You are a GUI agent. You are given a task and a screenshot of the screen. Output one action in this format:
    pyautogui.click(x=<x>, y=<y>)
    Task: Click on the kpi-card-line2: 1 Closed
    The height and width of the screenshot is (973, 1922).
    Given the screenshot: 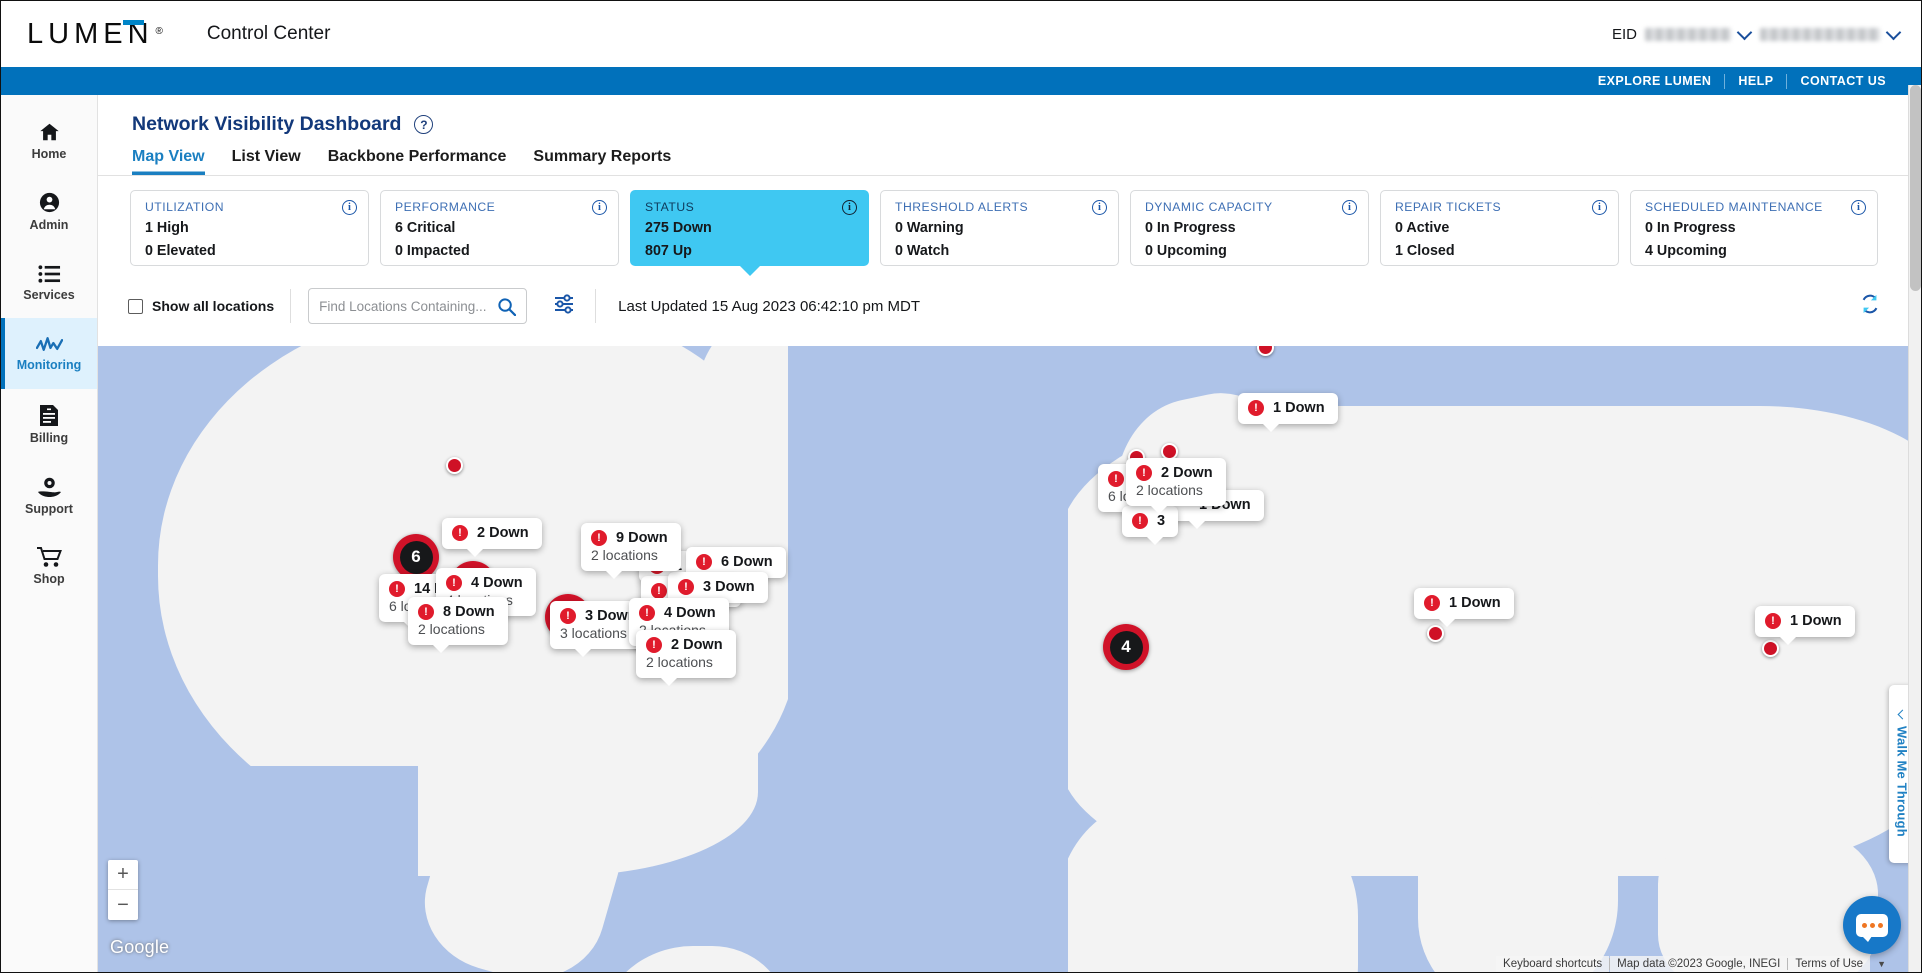 What is the action you would take?
    pyautogui.click(x=1425, y=251)
    